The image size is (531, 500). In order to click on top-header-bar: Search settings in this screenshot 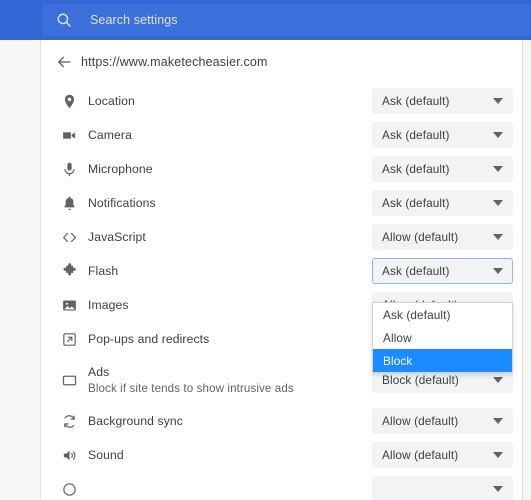, I will do `click(265, 20)`.